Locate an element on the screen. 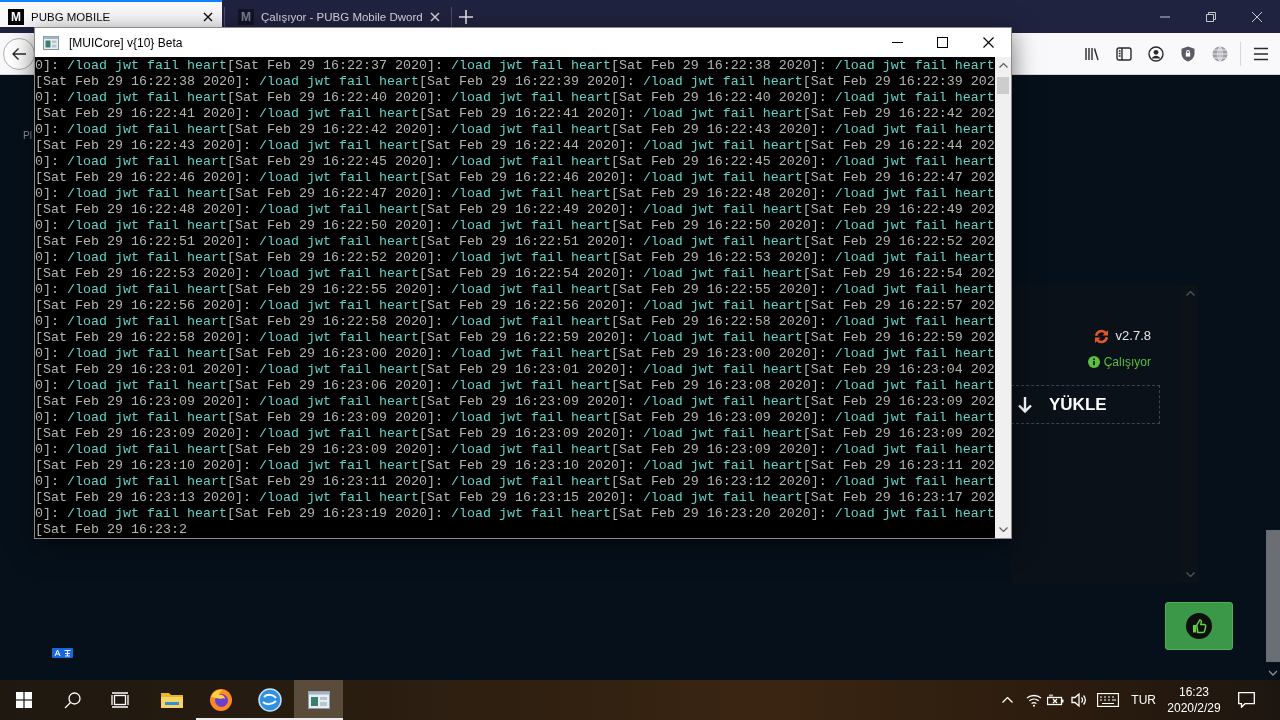  new-tab-icon is located at coordinates (466, 16).